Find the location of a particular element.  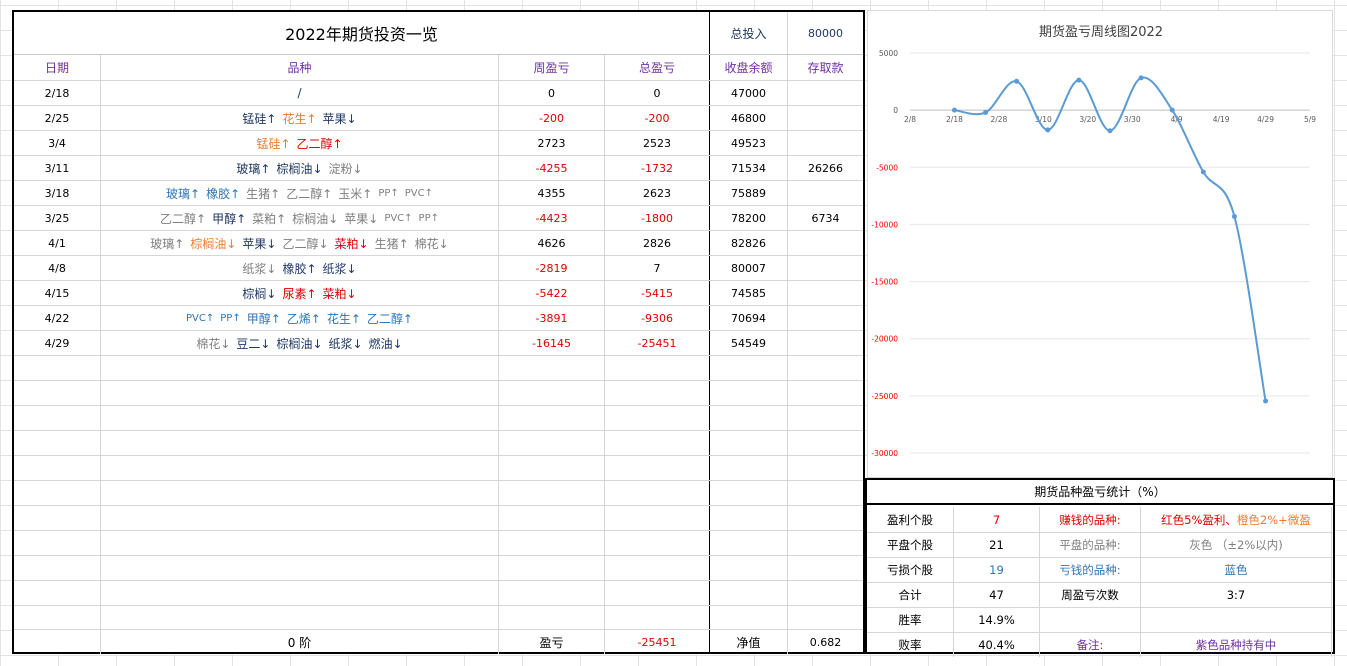

row-varieties: 玻璃↑ 橡胶↑ 生猪↑ 乙二醇↑ 玉米↑ PP↑ PVC↑ is located at coordinates (299, 193).